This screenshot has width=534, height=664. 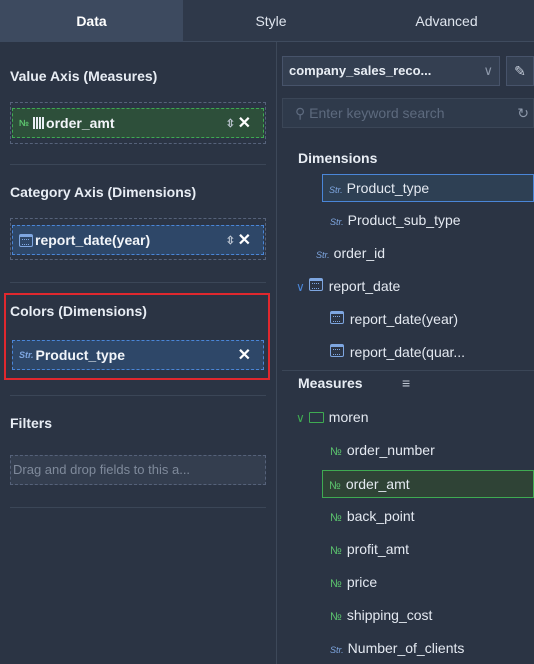 I want to click on edit-dataset-button: ✎, so click(x=520, y=71).